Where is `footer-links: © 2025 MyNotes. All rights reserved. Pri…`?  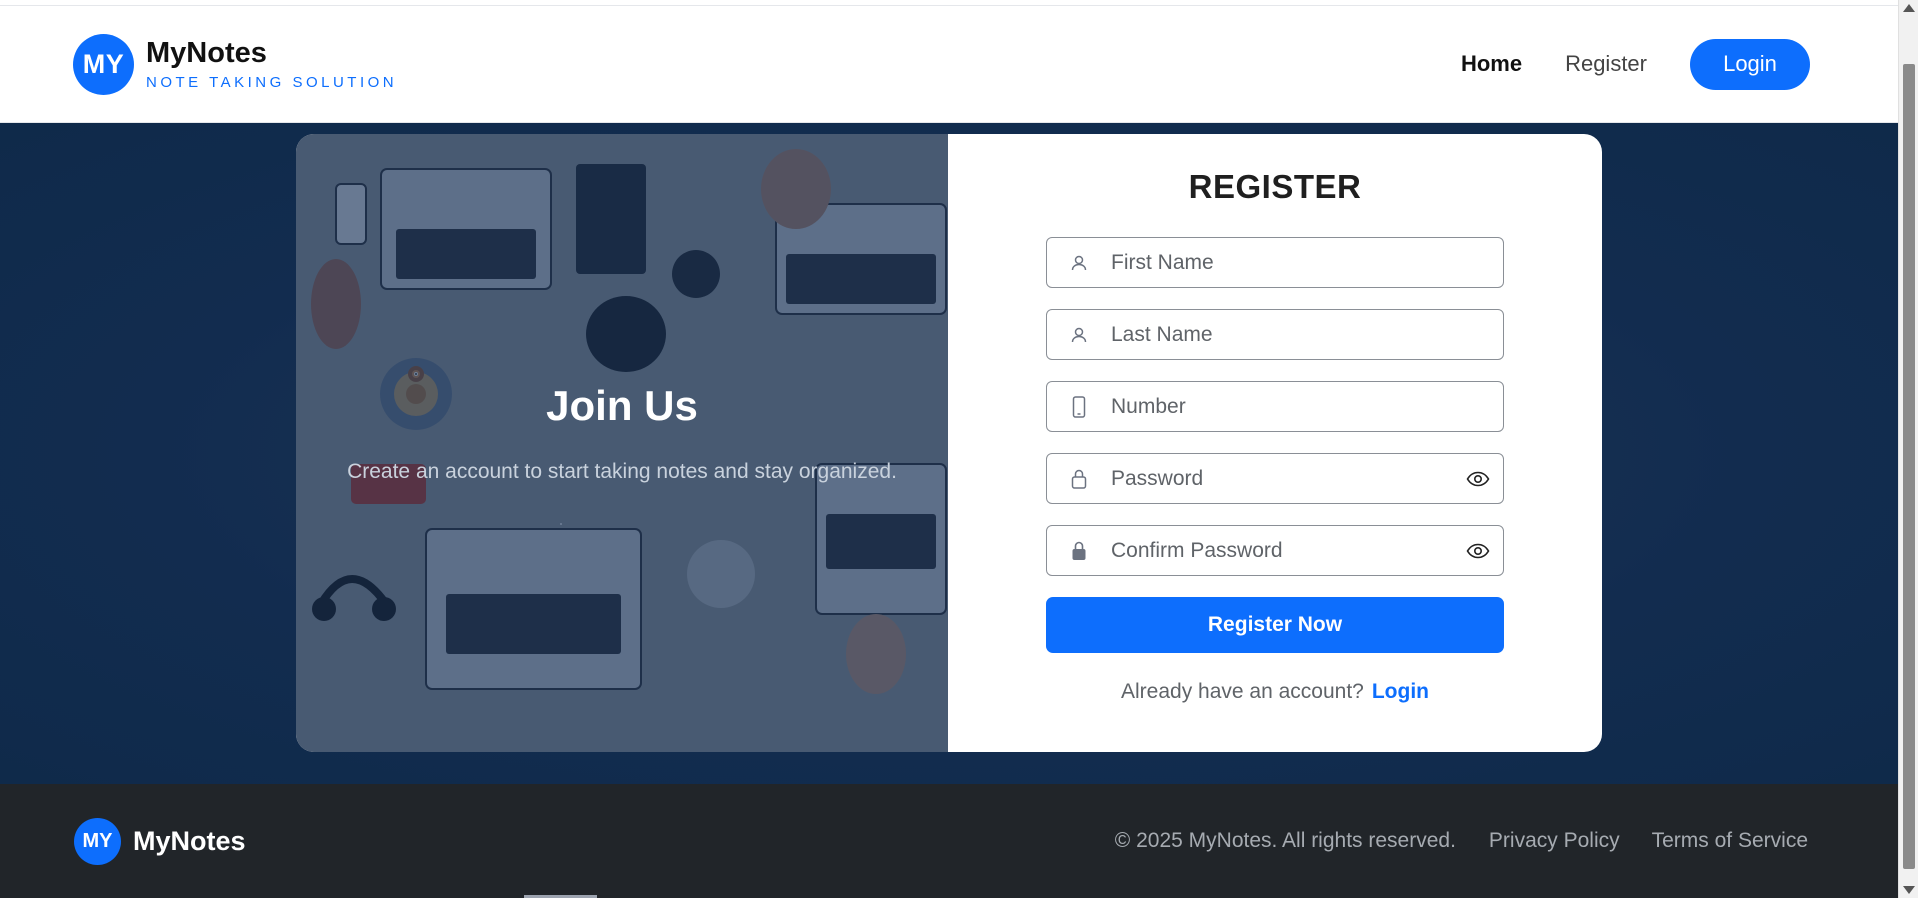 footer-links: © 2025 MyNotes. All rights reserved. Pri… is located at coordinates (1461, 841).